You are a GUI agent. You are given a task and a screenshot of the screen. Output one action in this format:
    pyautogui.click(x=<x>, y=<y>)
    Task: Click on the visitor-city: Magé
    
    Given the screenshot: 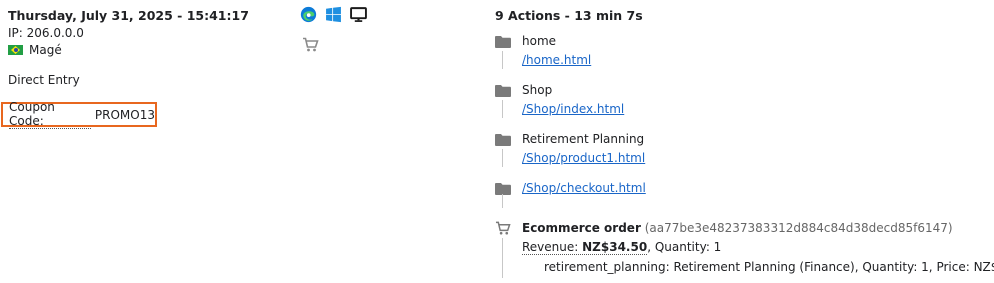 What is the action you would take?
    pyautogui.click(x=45, y=50)
    